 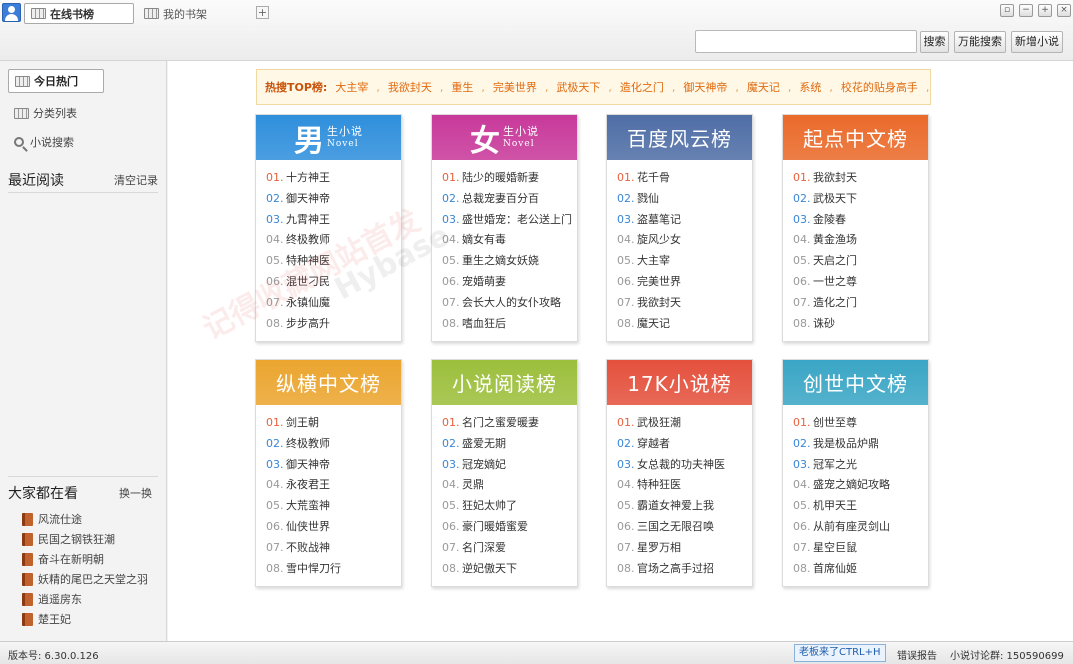 What do you see at coordinates (68, 539) in the screenshot?
I see `list-item: 民国之钢铁狂潮` at bounding box center [68, 539].